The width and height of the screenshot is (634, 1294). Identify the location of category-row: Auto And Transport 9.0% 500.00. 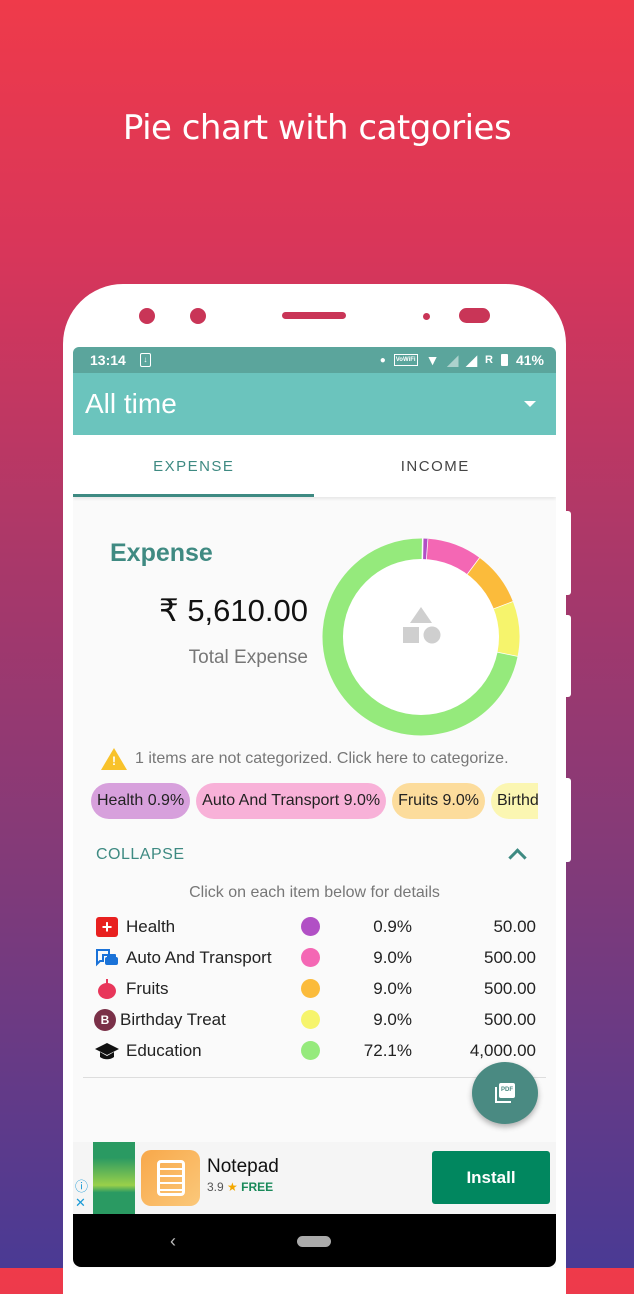
(315, 957).